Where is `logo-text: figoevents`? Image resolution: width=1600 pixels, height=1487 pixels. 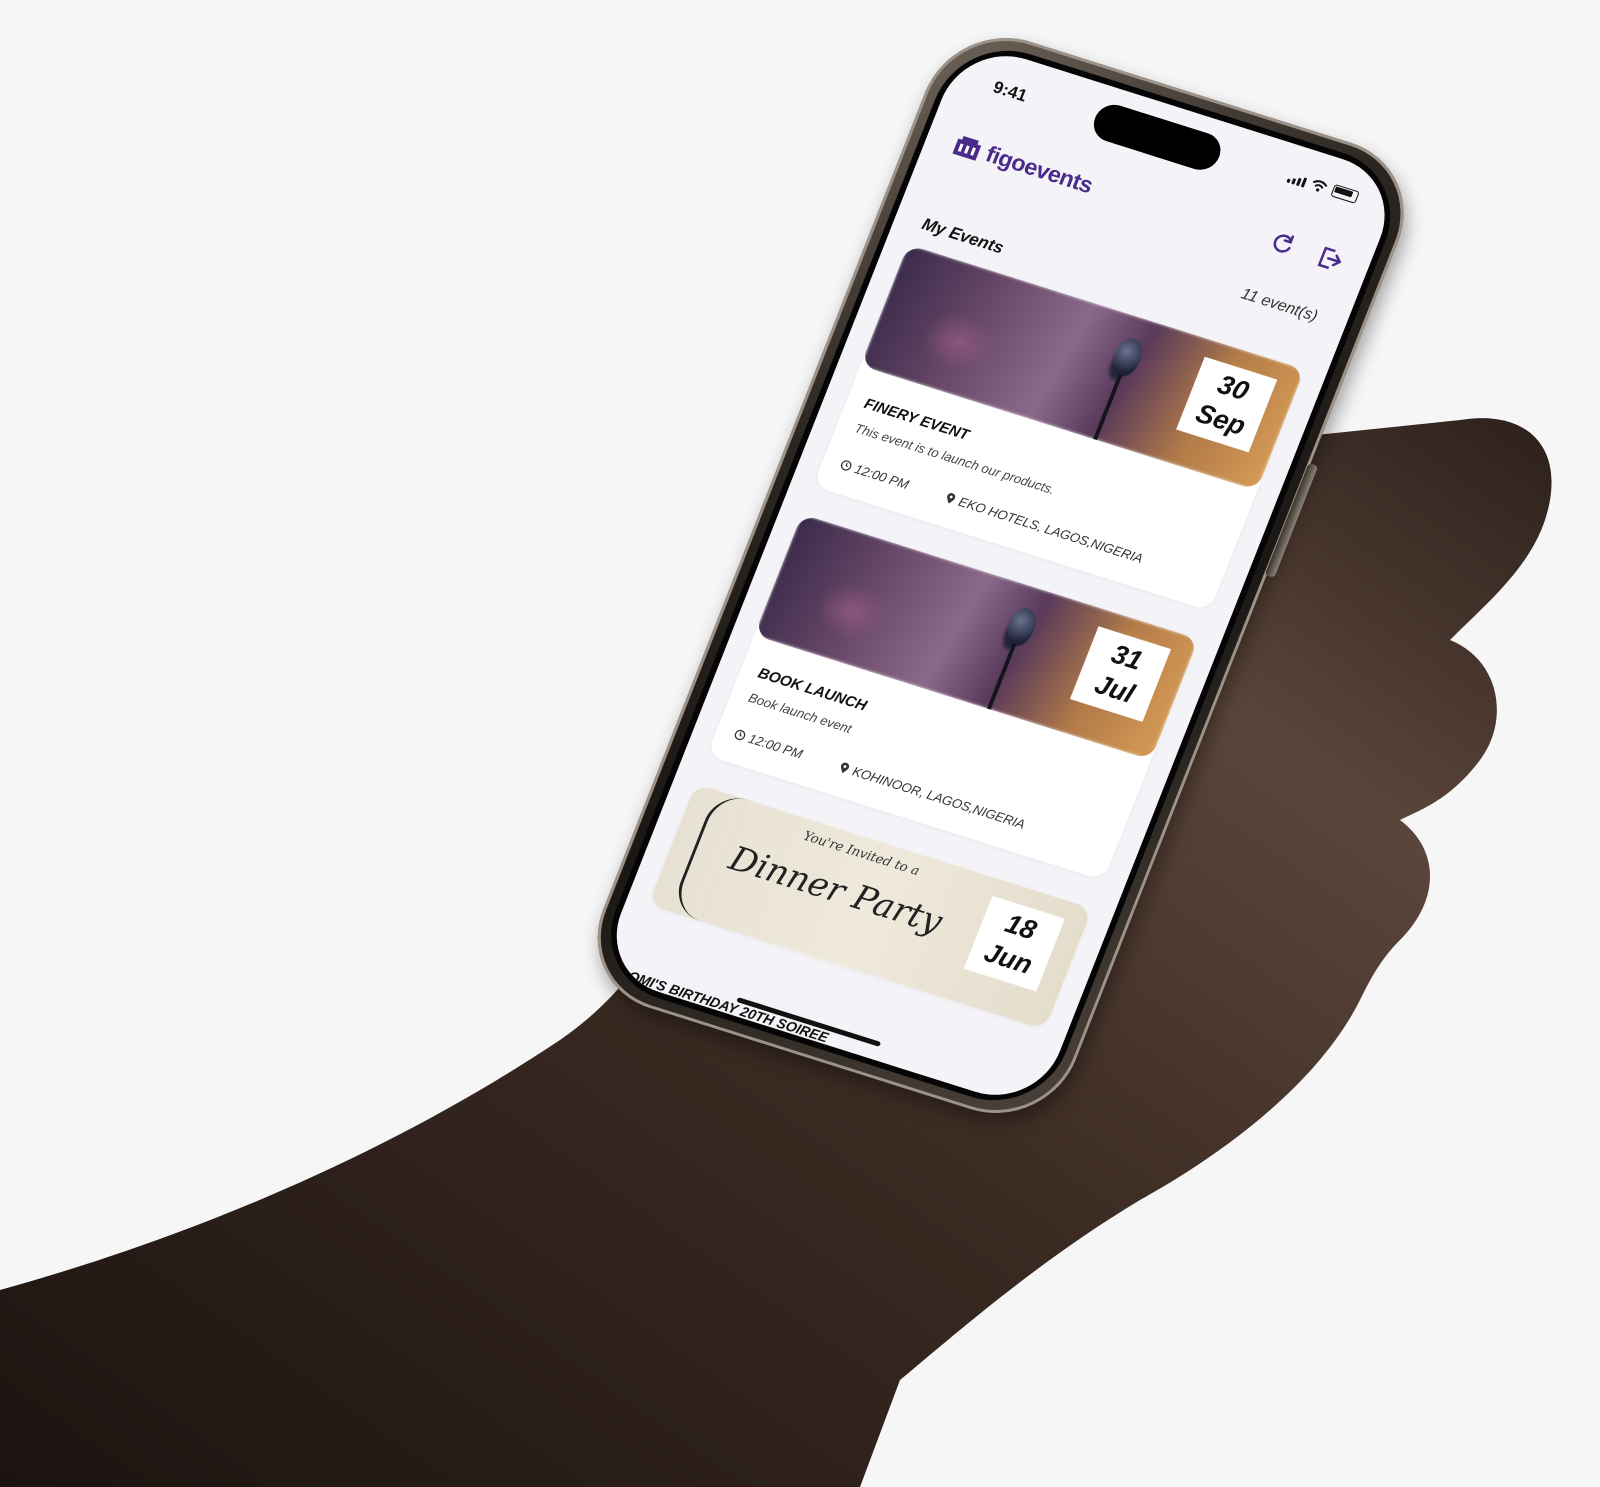 logo-text: figoevents is located at coordinates (1039, 169).